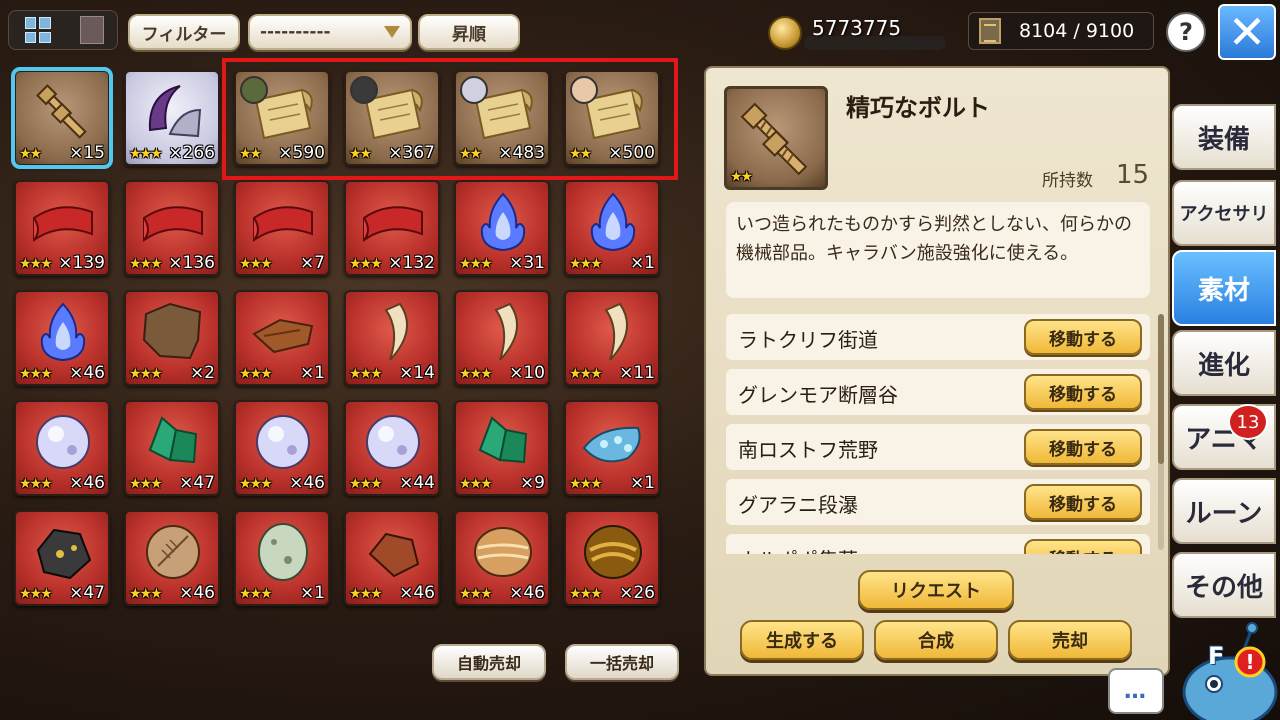 This screenshot has height=720, width=1280. Describe the element at coordinates (612, 558) in the screenshot. I see `item-slot: ★★★ ×26` at that location.